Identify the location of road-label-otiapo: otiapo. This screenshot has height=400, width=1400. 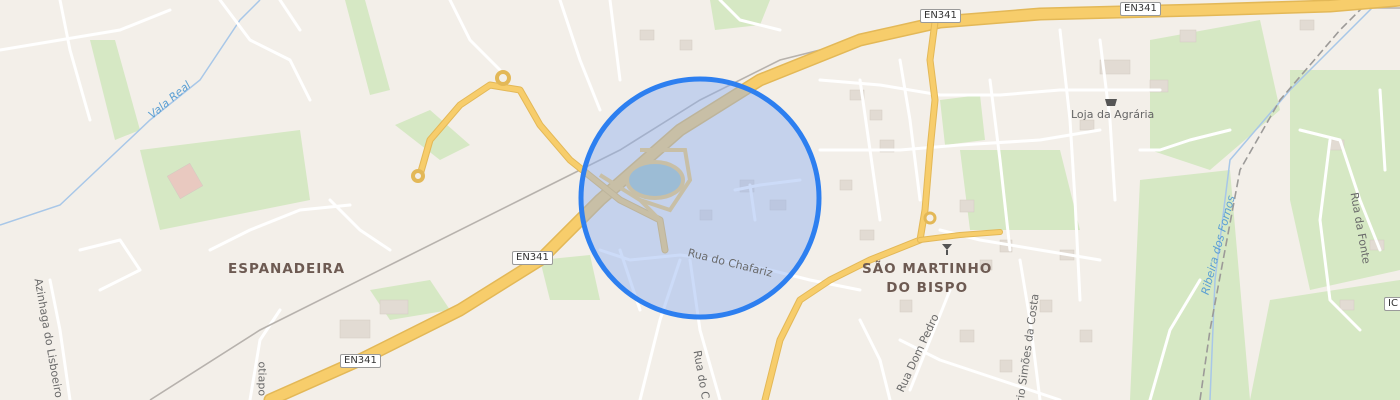
(262, 379).